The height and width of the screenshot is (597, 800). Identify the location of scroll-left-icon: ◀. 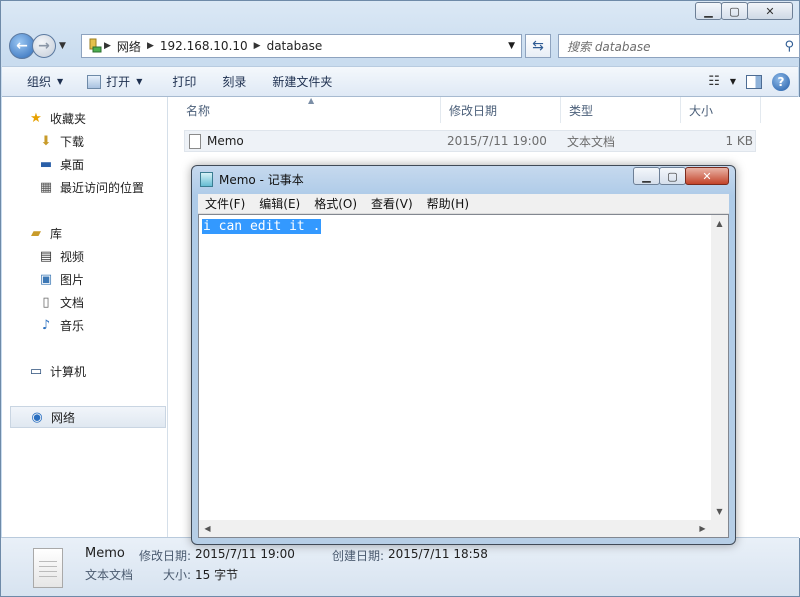
(207, 528).